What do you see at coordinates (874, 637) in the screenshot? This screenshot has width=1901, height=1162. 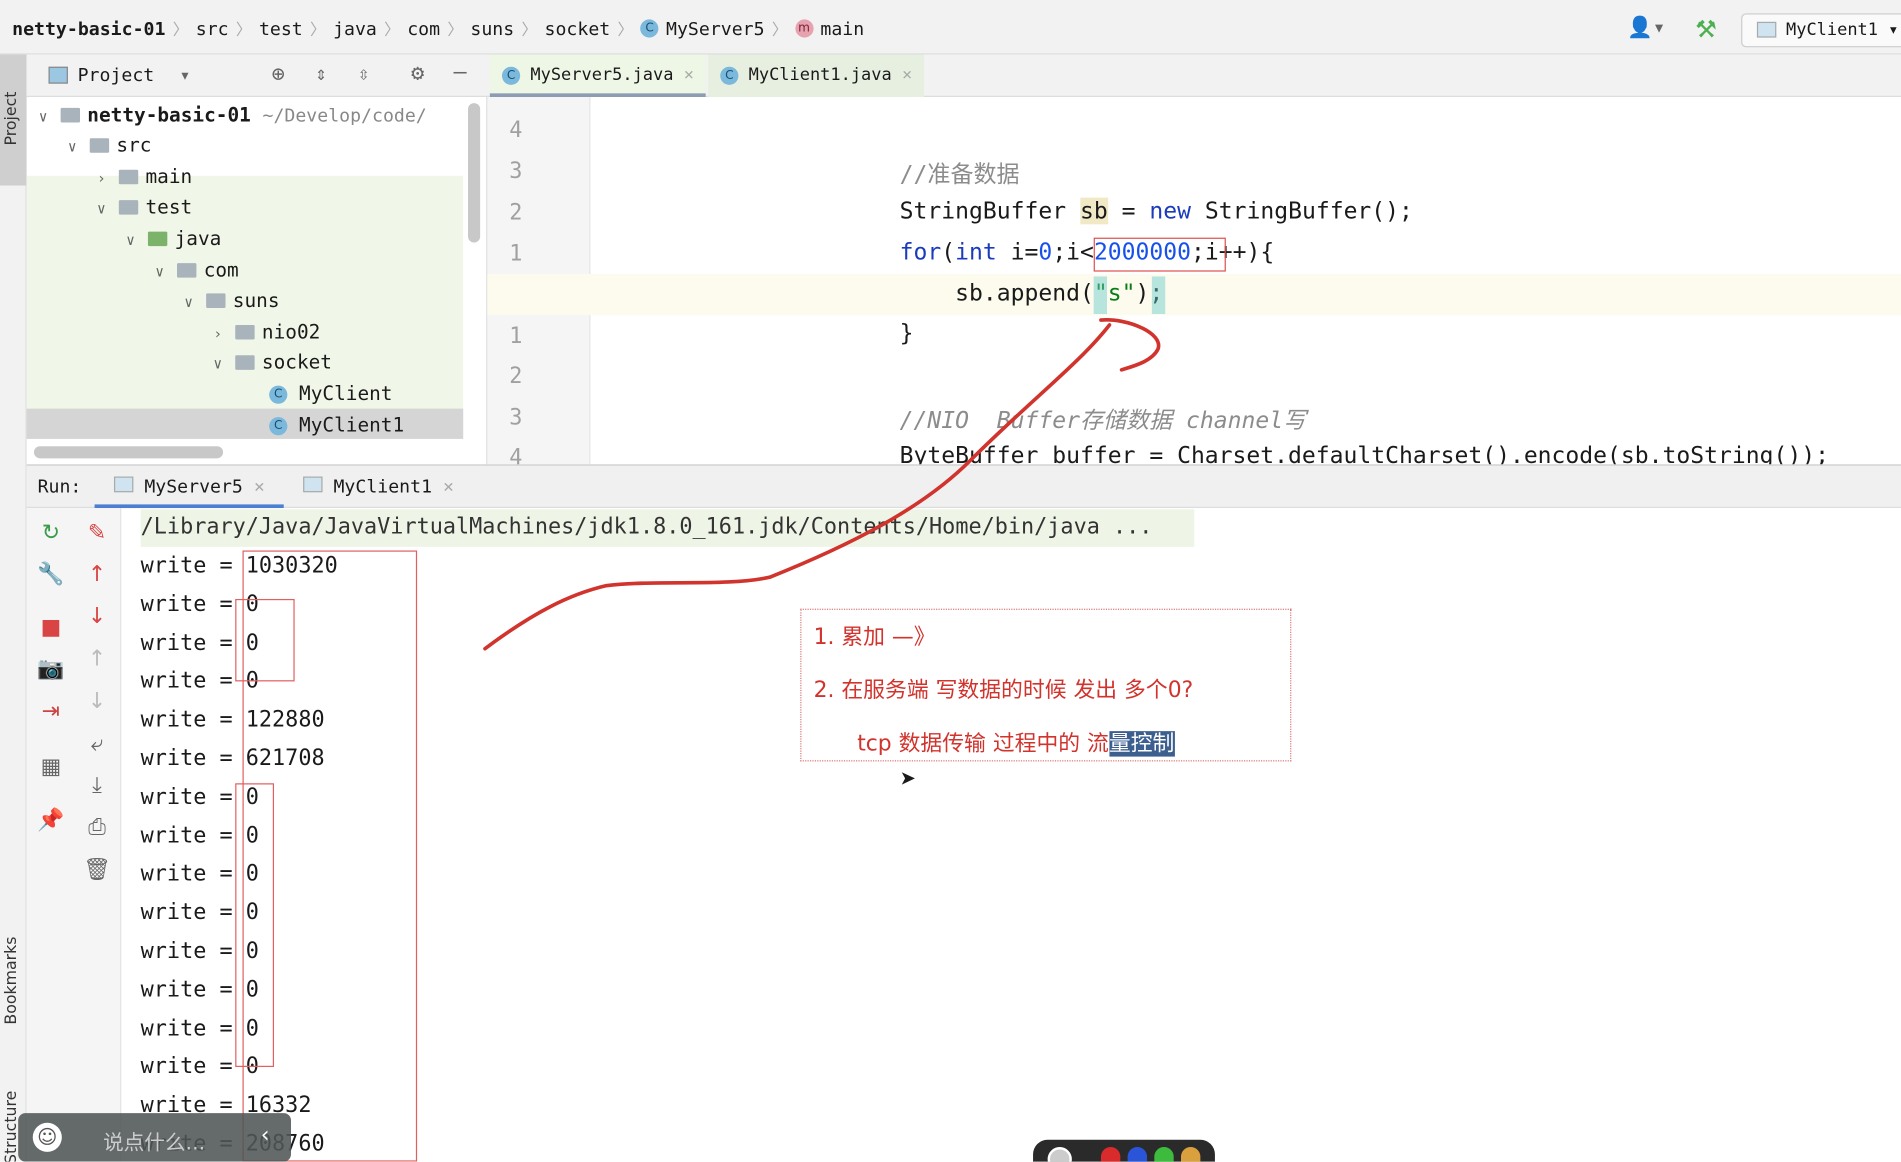 I see `note-line-1: 1. 累加 —》` at bounding box center [874, 637].